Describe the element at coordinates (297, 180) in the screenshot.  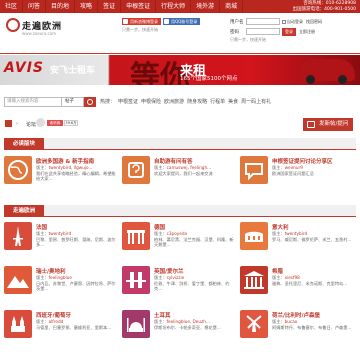
I see `forum-card: 申根签证提问讨论分享区 版主：weimur9 欧洲国家签证问题汇总` at that location.